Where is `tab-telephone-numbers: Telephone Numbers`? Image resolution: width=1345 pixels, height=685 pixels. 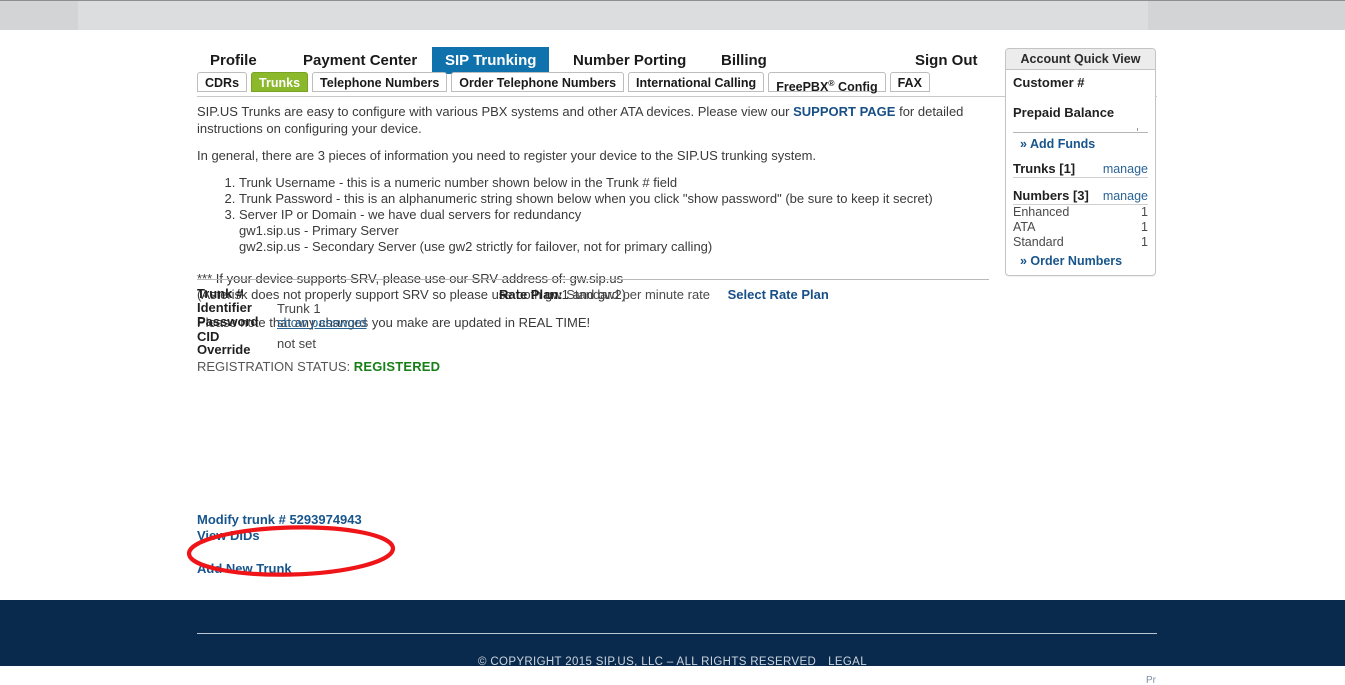
tab-telephone-numbers: Telephone Numbers is located at coordinates (380, 82).